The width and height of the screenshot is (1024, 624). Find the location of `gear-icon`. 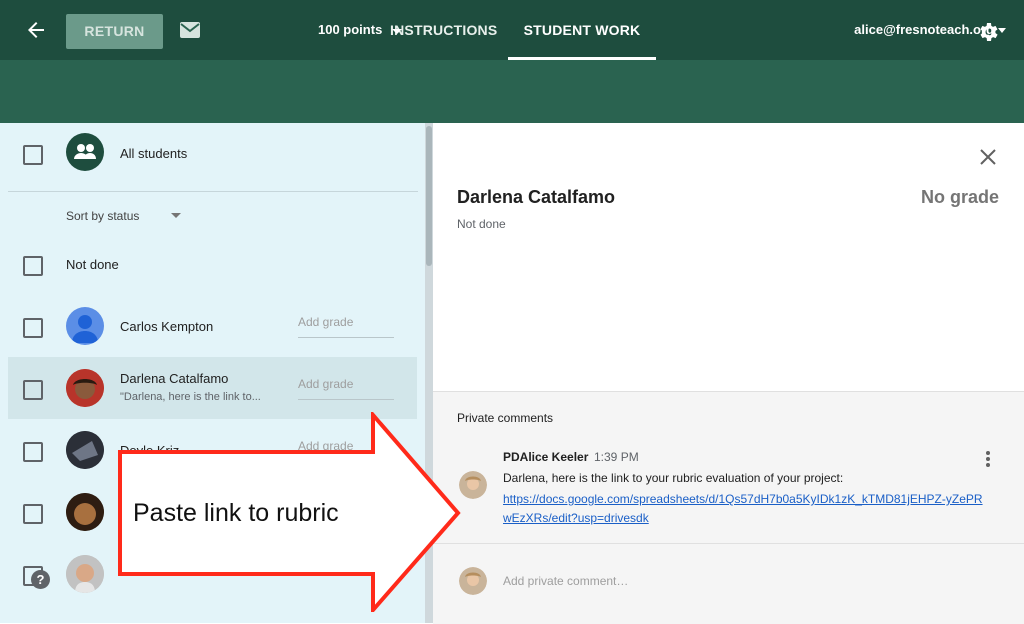

gear-icon is located at coordinates (988, 32).